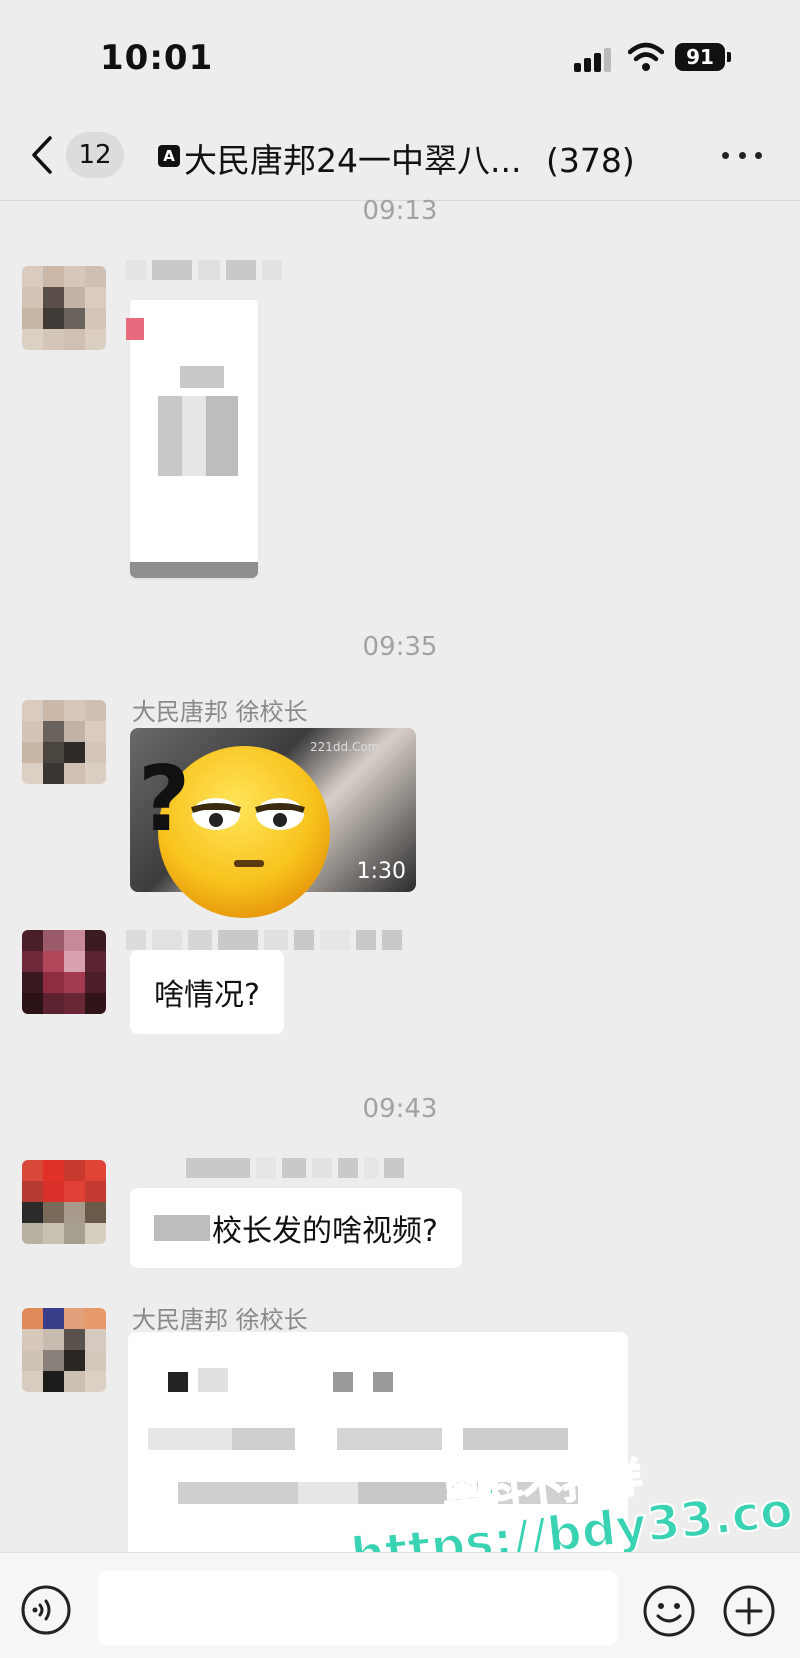  Describe the element at coordinates (400, 55) in the screenshot. I see `status-bar: 10:01 91` at that location.